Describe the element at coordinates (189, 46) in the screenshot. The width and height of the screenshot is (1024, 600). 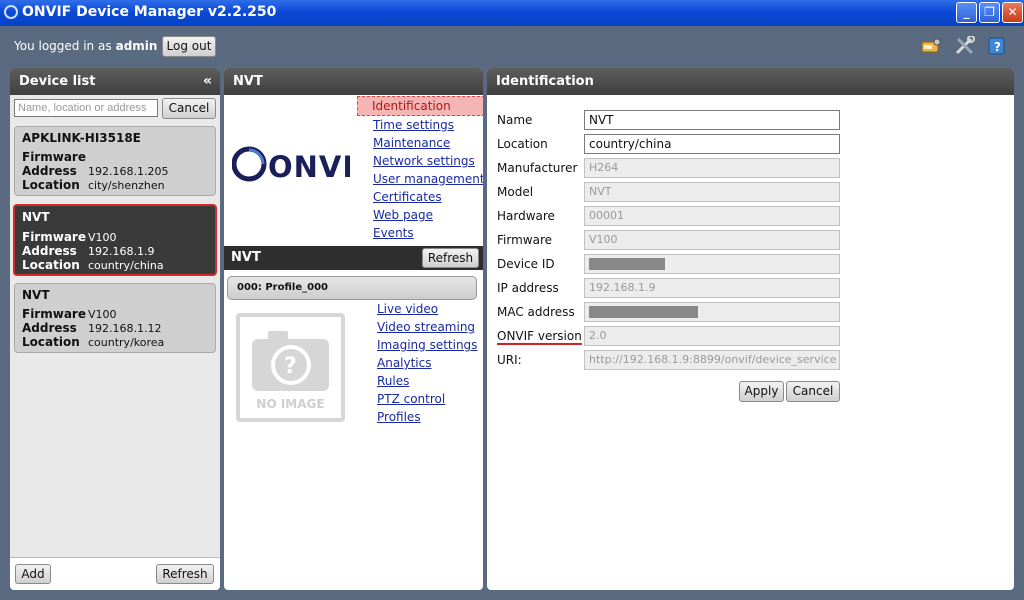
I see `logout-button: Log out` at that location.